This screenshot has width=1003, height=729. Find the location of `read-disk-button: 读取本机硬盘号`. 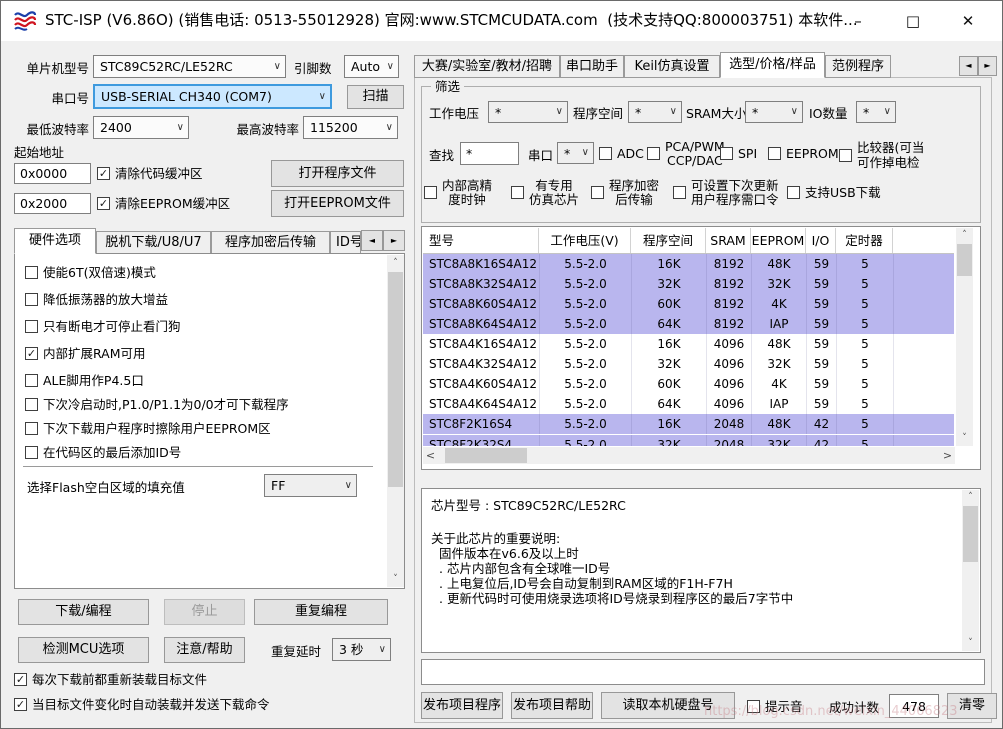

read-disk-button: 读取本机硬盘号 is located at coordinates (668, 705).